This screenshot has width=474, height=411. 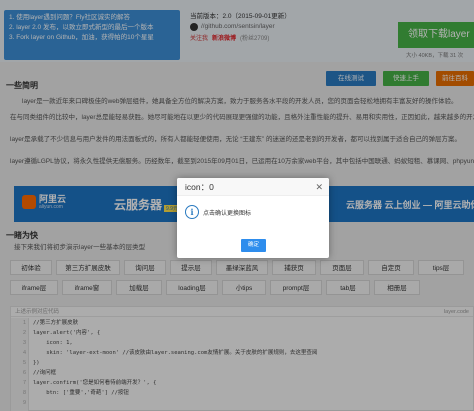 What do you see at coordinates (253, 218) in the screenshot?
I see `layer-dialog: icon：0 ✕ i 点击确认更换图标 确定` at bounding box center [253, 218].